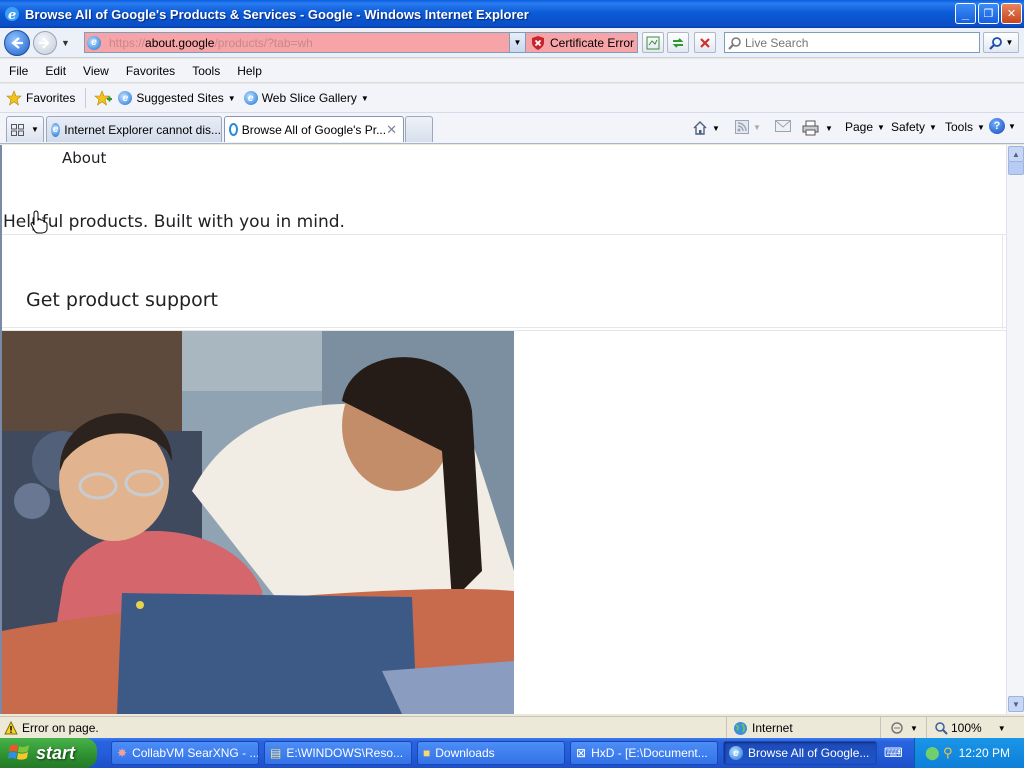  Describe the element at coordinates (997, 126) in the screenshot. I see `help-icon: ?` at that location.